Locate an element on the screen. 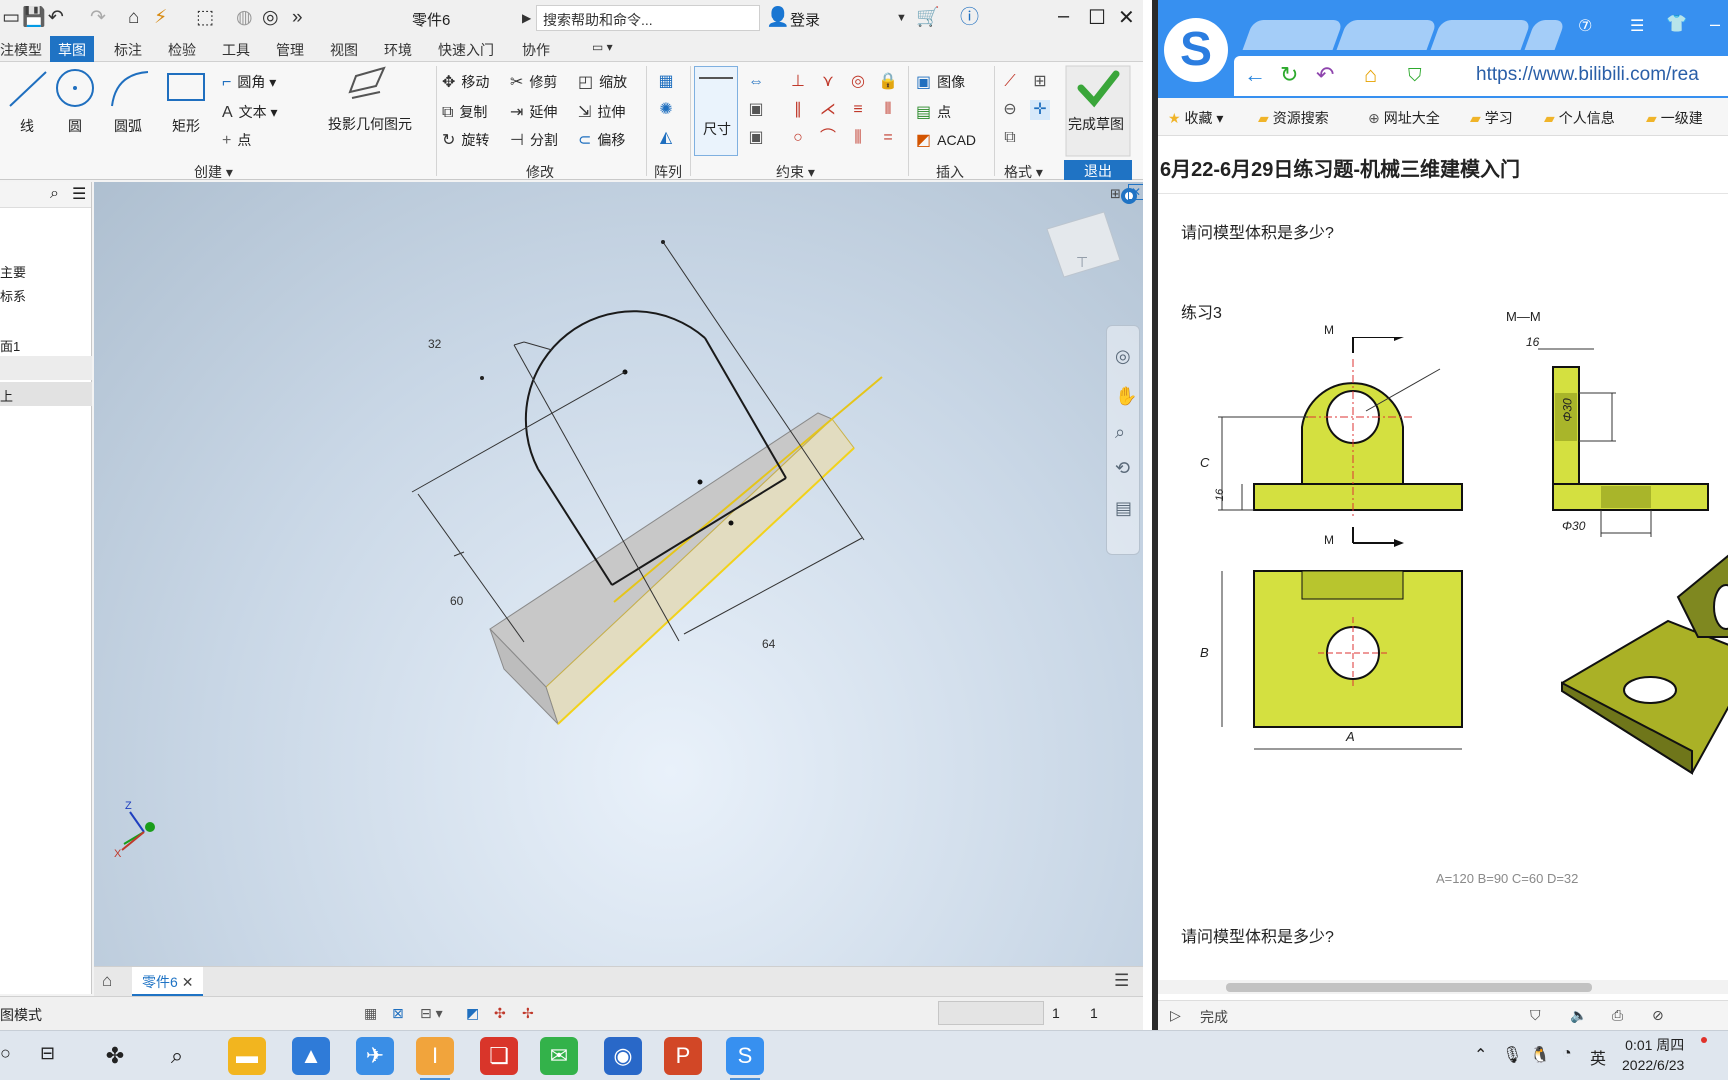 The height and width of the screenshot is (1080, 1728). rotate-tool: ↻ 旋转 is located at coordinates (465, 140).